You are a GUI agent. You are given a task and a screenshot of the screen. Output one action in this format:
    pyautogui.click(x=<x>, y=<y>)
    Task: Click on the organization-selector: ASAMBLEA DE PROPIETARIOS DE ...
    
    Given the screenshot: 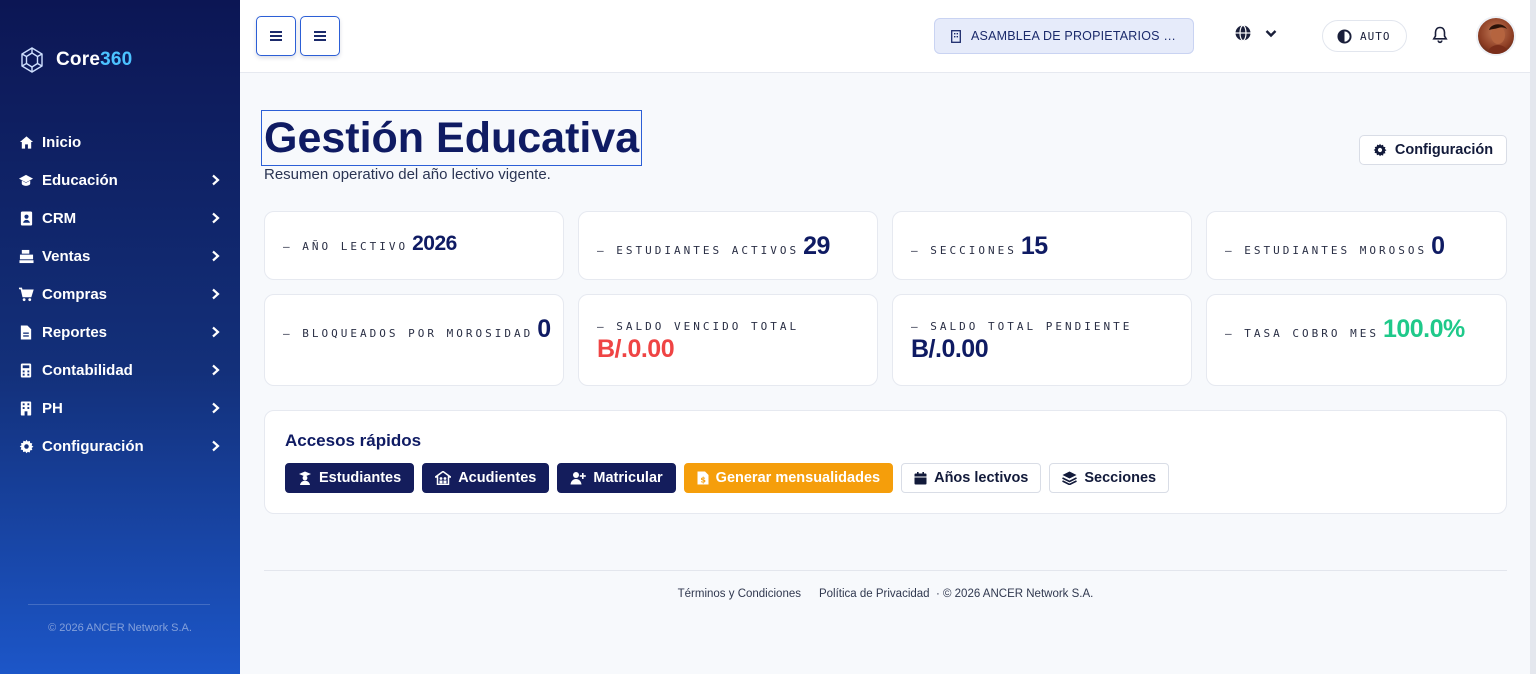 What is the action you would take?
    pyautogui.click(x=1064, y=36)
    